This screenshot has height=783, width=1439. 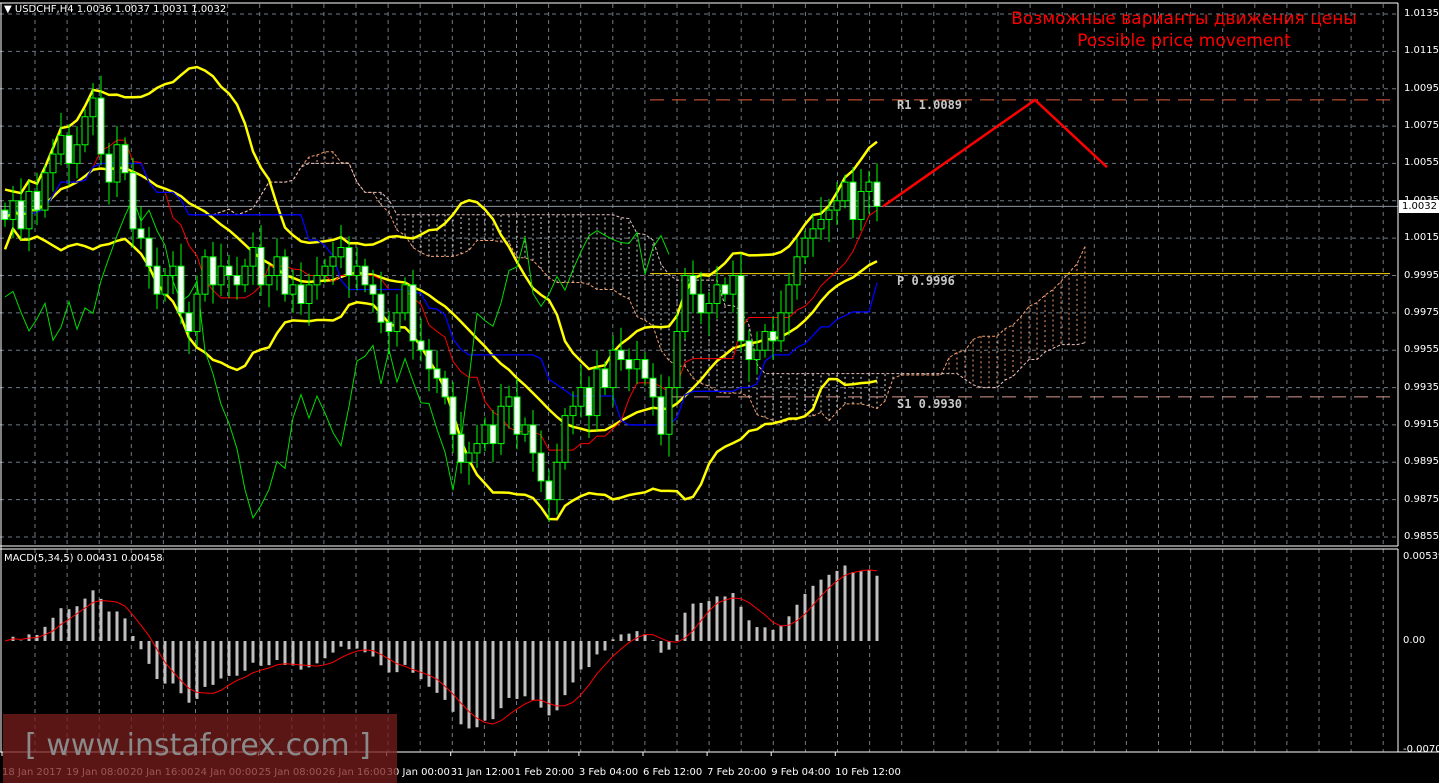 What do you see at coordinates (1421, 312) in the screenshot?
I see `price-tick-label: 0.9975` at bounding box center [1421, 312].